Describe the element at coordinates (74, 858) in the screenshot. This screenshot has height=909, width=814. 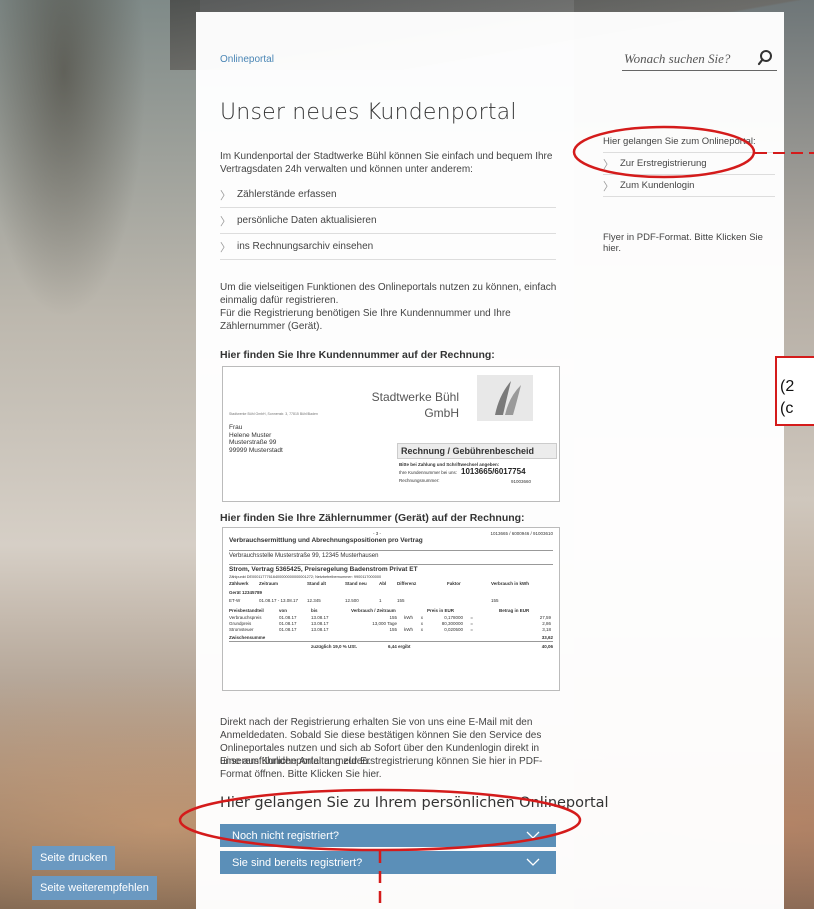
I see `print-page-button: Seite drucken` at that location.